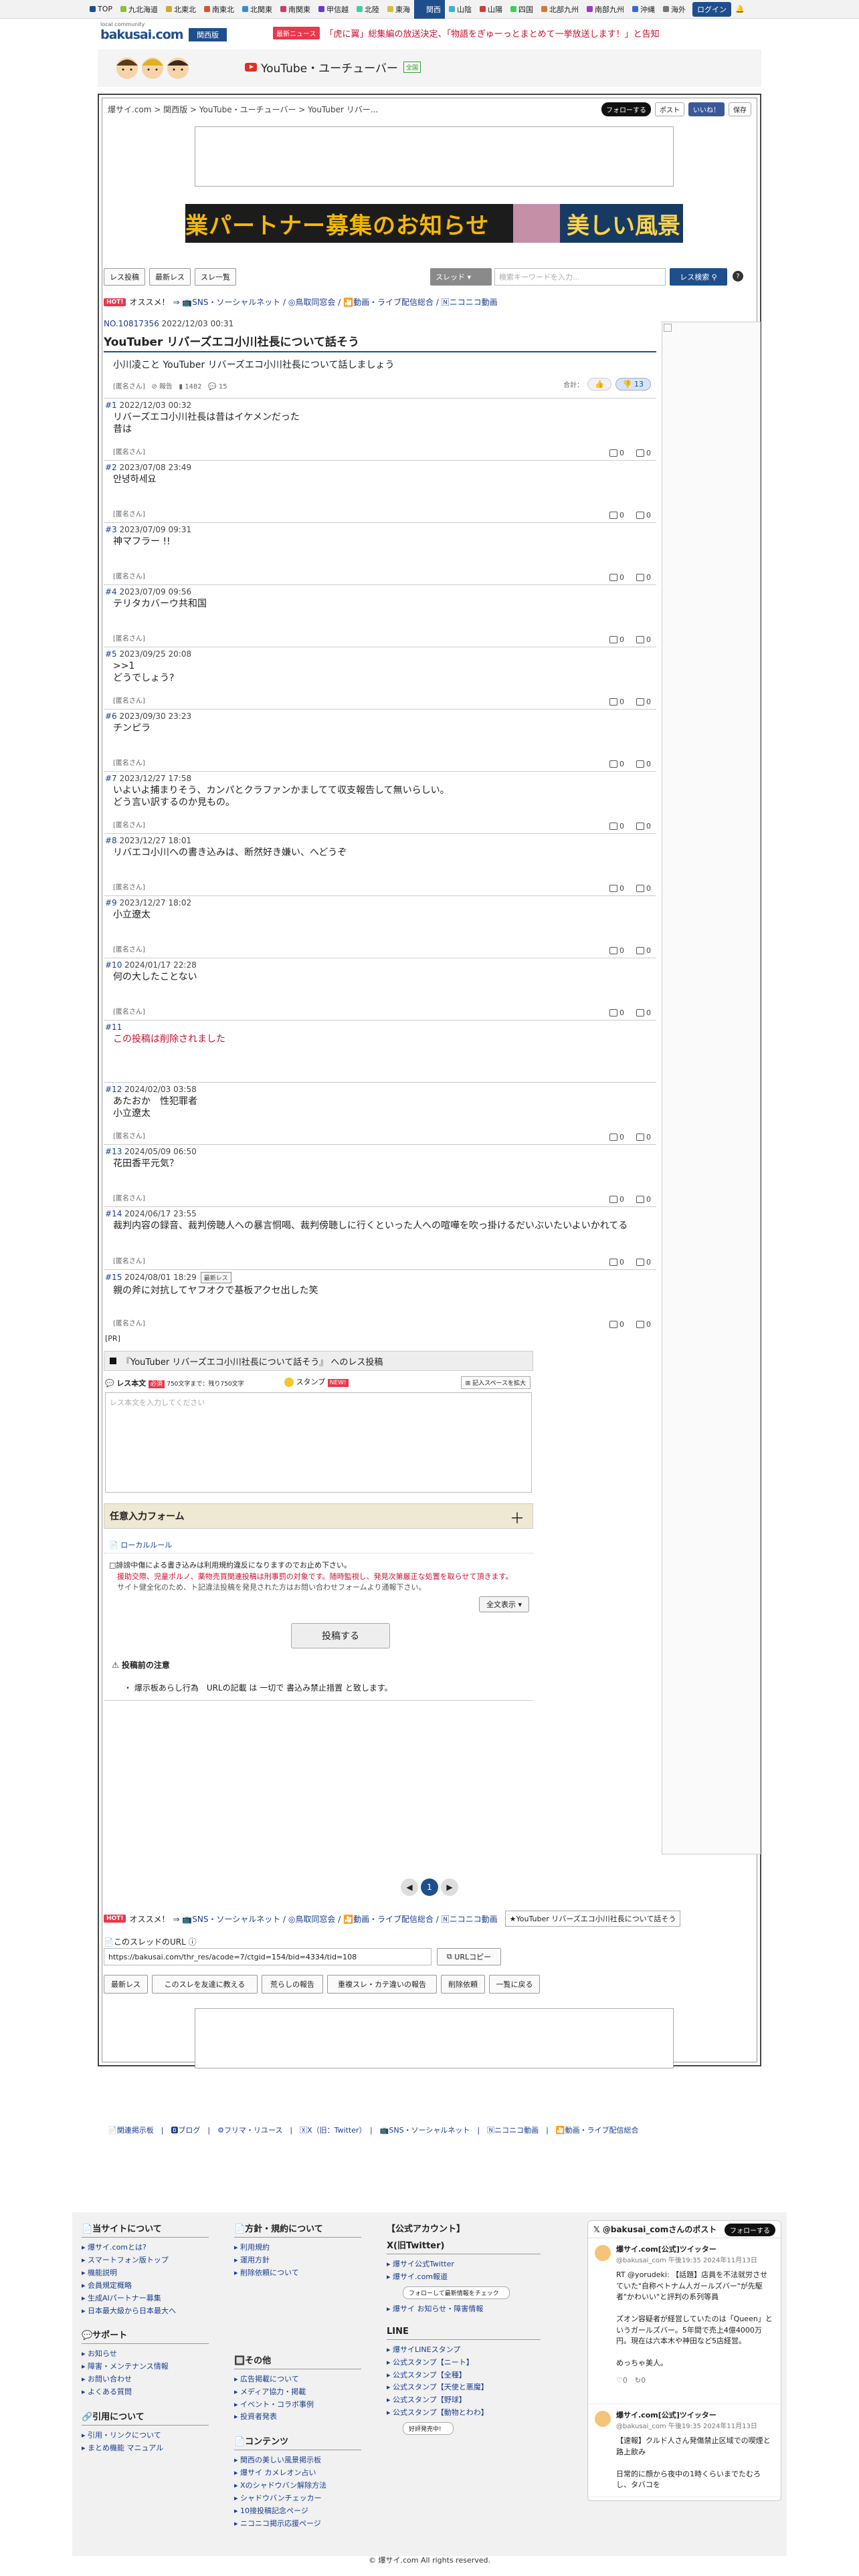 The width and height of the screenshot is (859, 2576). What do you see at coordinates (626, 109) in the screenshot?
I see `follow-button: フォローする` at bounding box center [626, 109].